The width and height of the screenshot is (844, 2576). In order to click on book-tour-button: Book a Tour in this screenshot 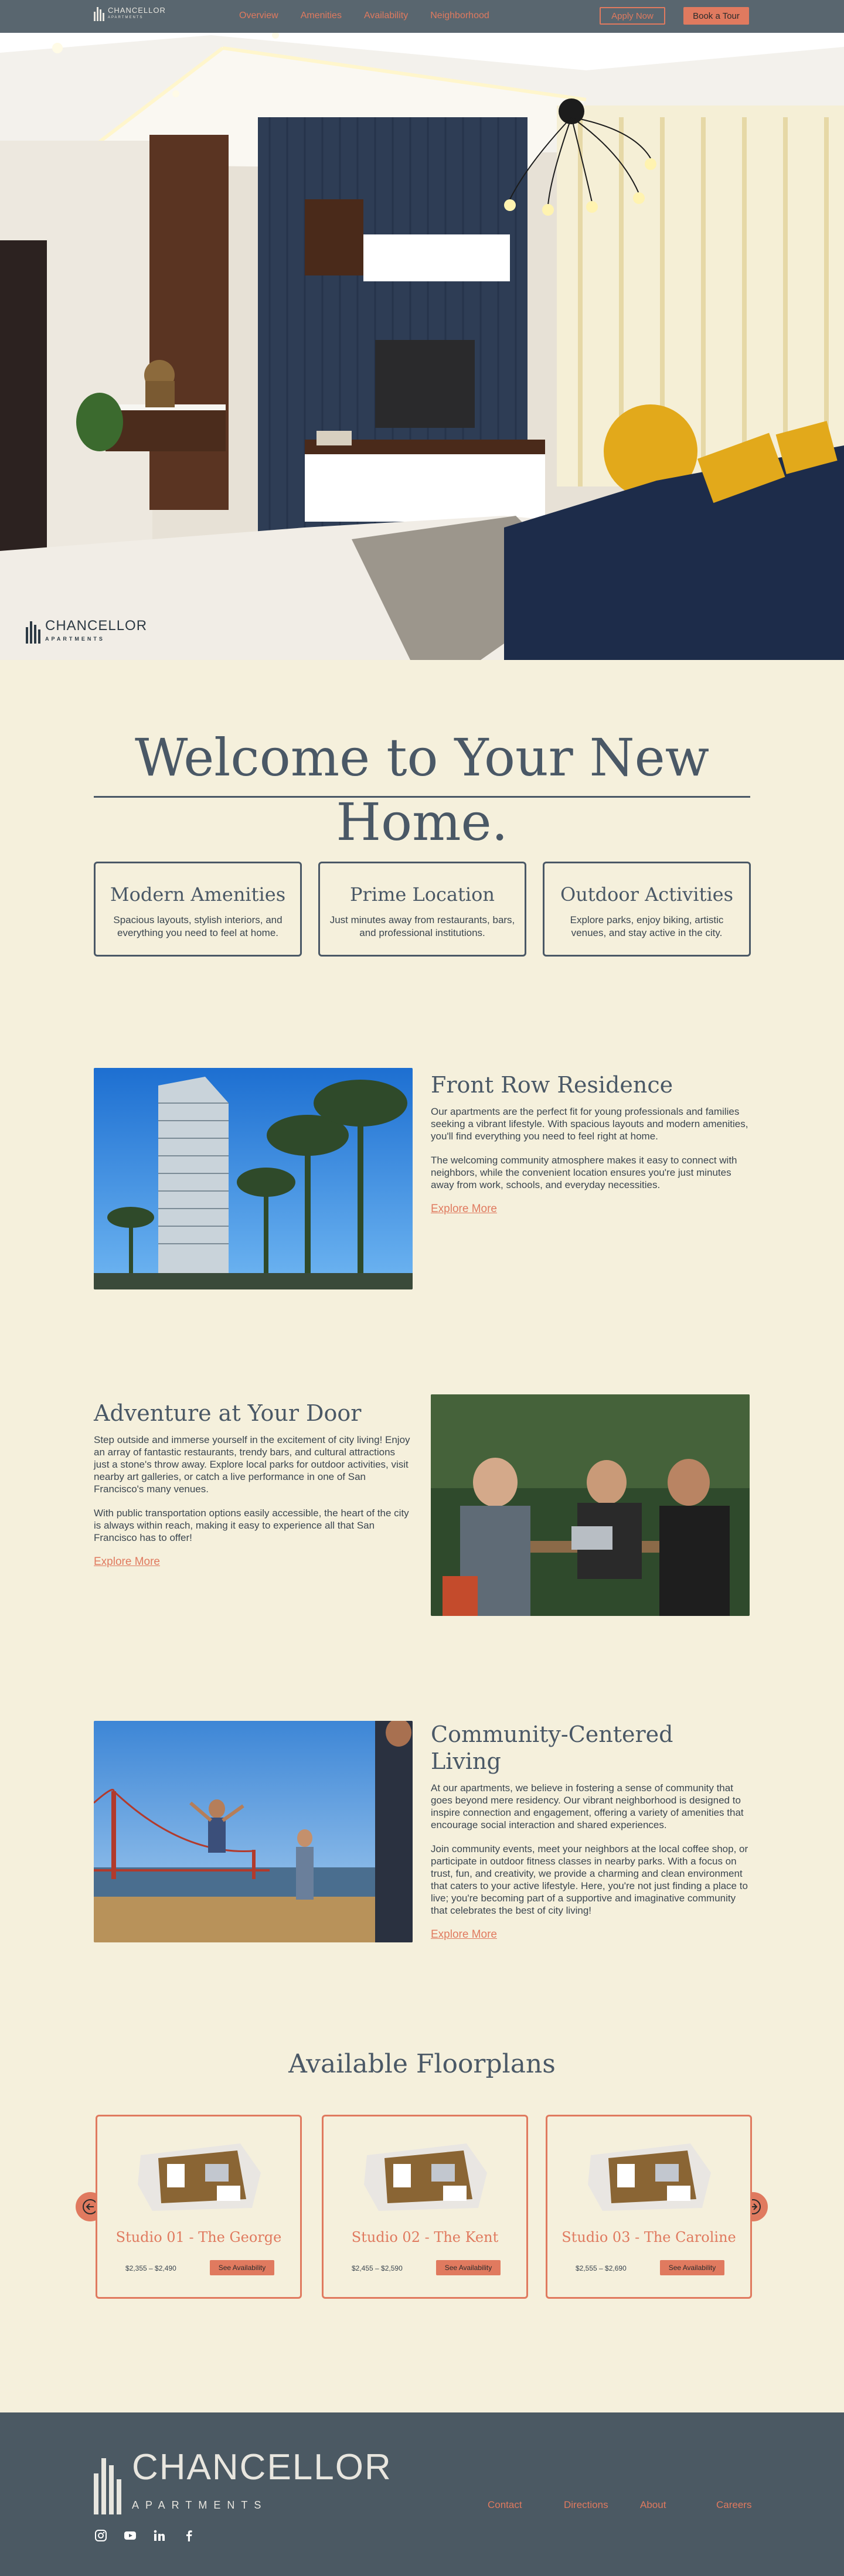, I will do `click(716, 16)`.